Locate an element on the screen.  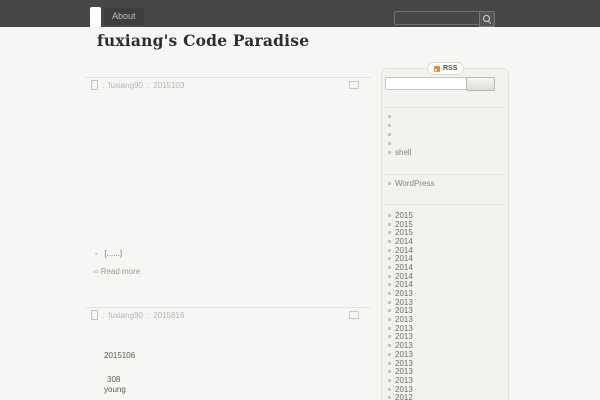
post-body-line: young is located at coordinates (115, 389).